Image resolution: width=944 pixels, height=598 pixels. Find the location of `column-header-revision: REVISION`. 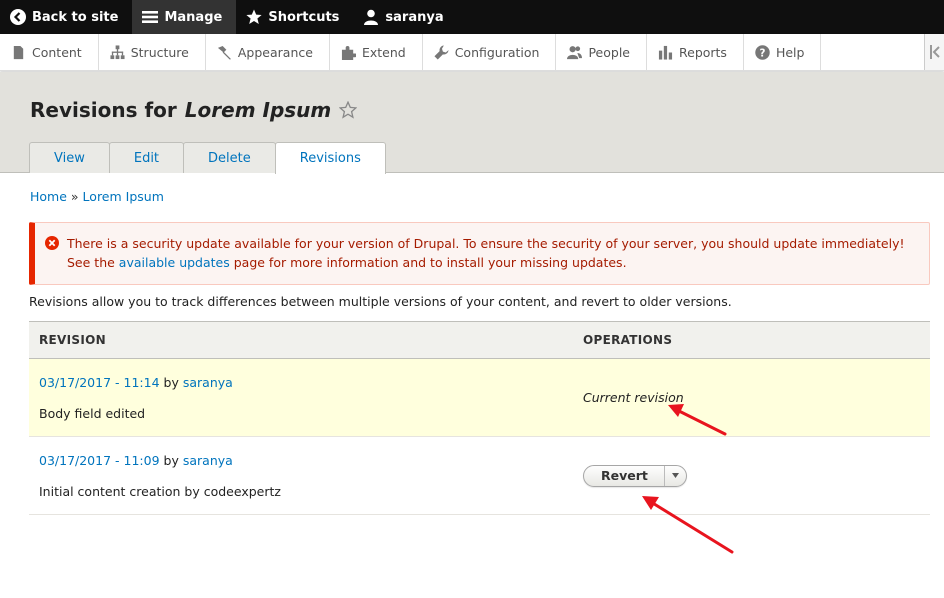

column-header-revision: REVISION is located at coordinates (301, 340).